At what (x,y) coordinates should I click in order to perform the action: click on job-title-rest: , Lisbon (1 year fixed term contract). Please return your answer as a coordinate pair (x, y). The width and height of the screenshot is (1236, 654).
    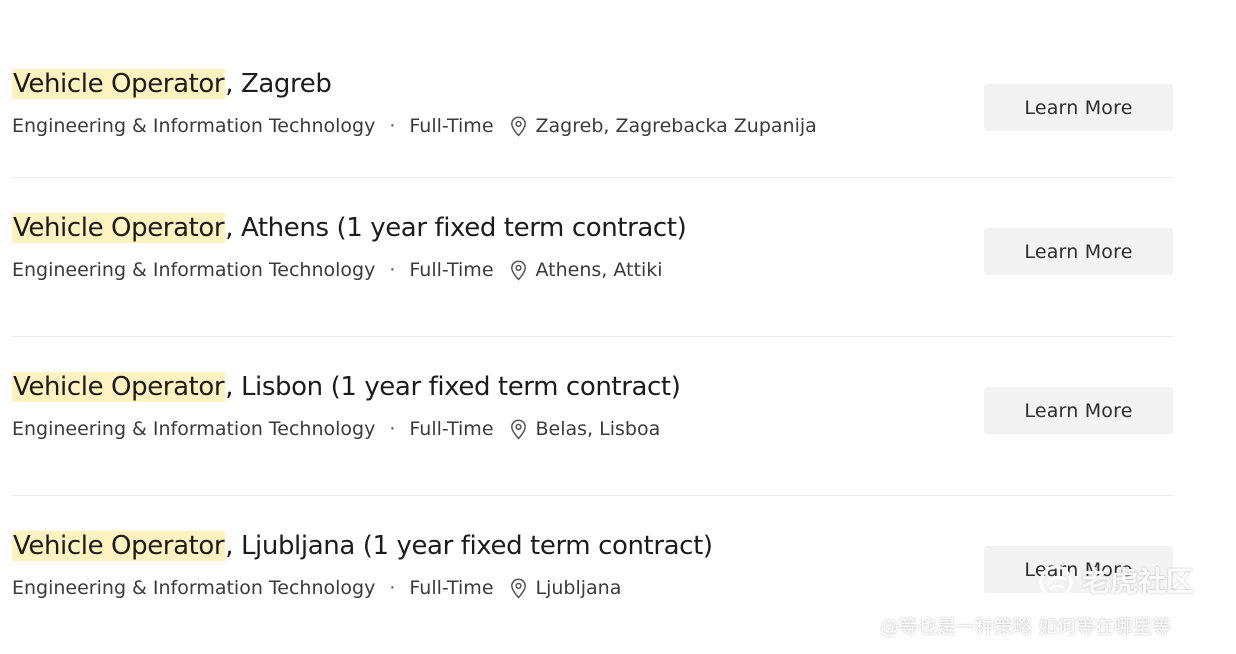
    Looking at the image, I should click on (453, 387).